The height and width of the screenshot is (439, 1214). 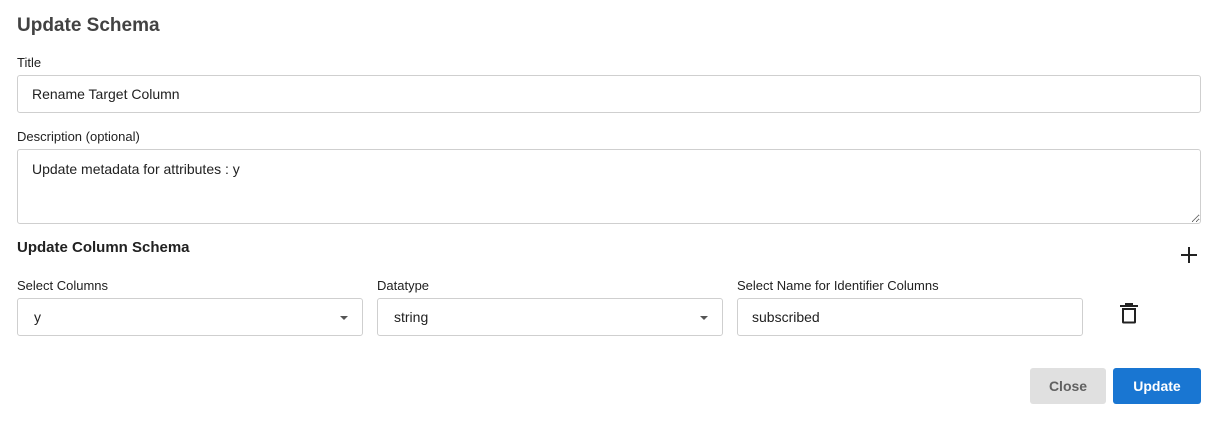 What do you see at coordinates (1068, 386) in the screenshot?
I see `close-button: Close` at bounding box center [1068, 386].